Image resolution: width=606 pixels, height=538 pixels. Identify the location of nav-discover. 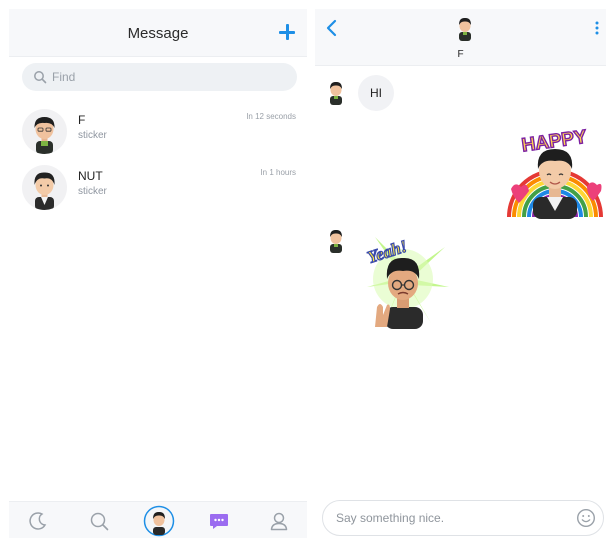
(38, 520).